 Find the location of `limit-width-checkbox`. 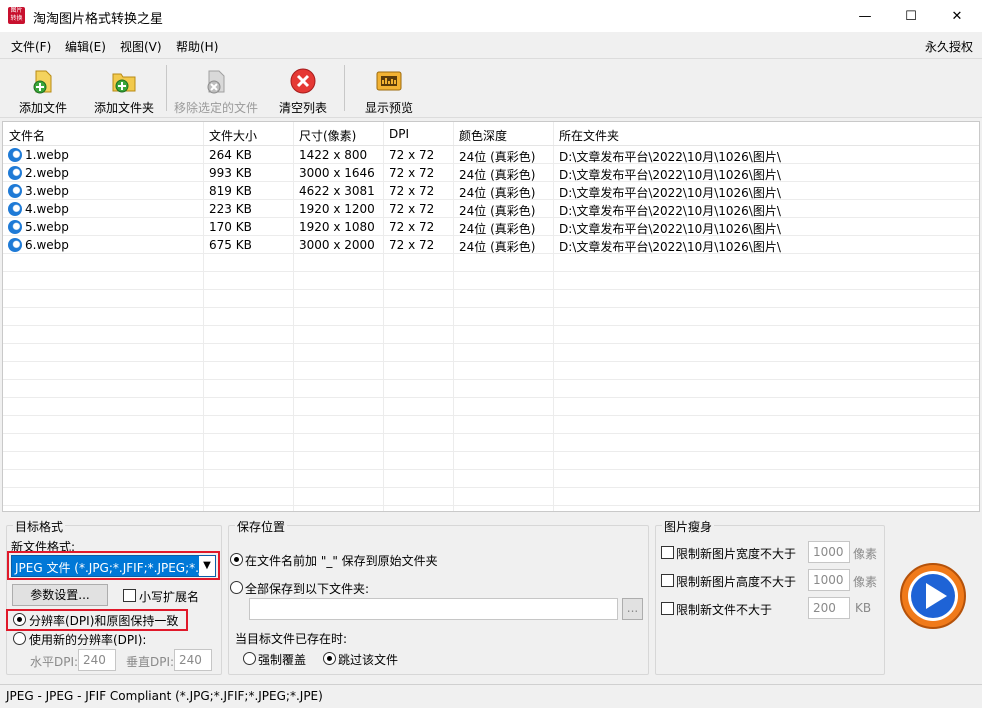

limit-width-checkbox is located at coordinates (667, 552).